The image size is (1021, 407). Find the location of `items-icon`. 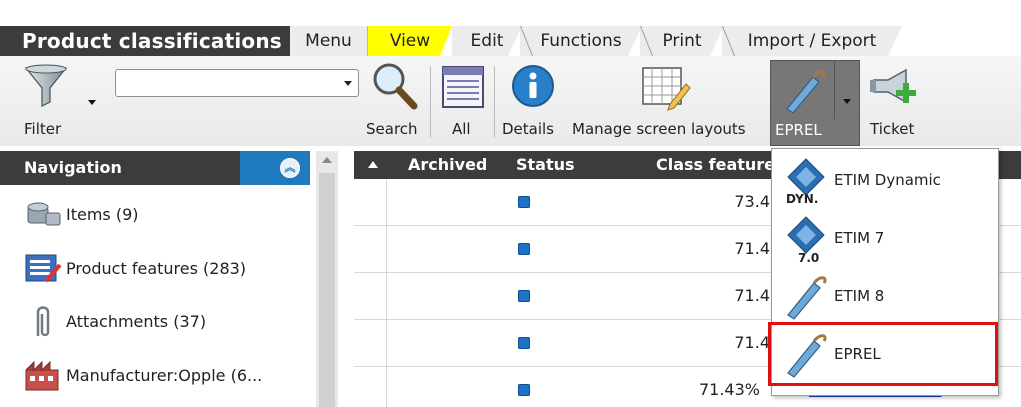

items-icon is located at coordinates (44, 214).